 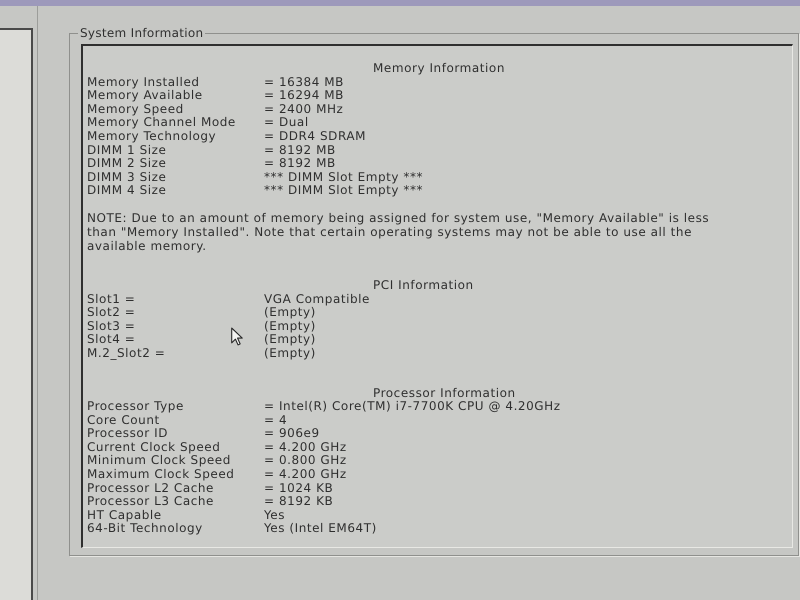 I want to click on field-value: = 16294 MB, so click(x=304, y=96).